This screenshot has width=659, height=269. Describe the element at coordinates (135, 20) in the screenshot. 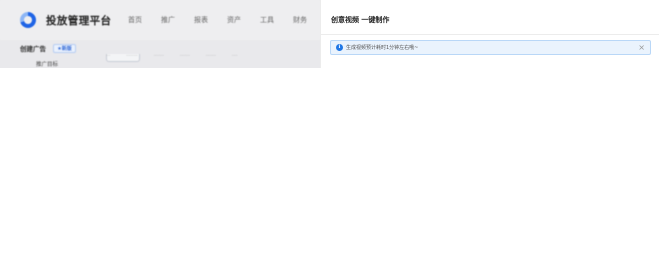

I see `nav-item-home: 首页` at that location.